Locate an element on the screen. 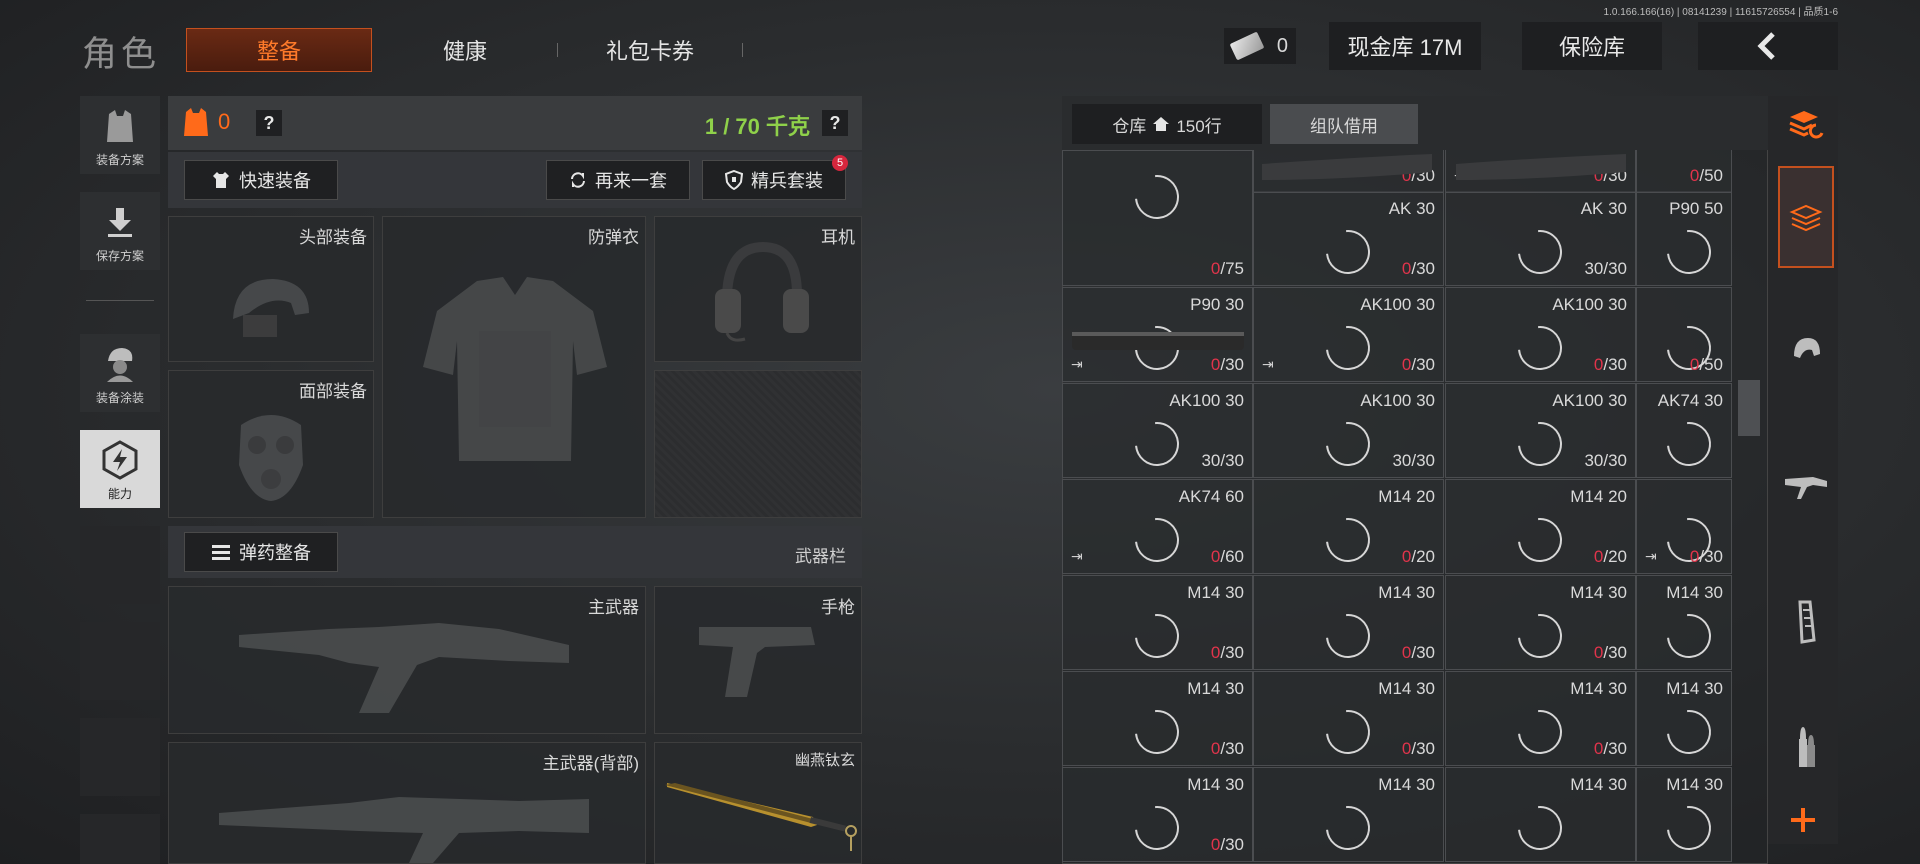 The width and height of the screenshot is (1920, 864). help-button: ? is located at coordinates (269, 123).